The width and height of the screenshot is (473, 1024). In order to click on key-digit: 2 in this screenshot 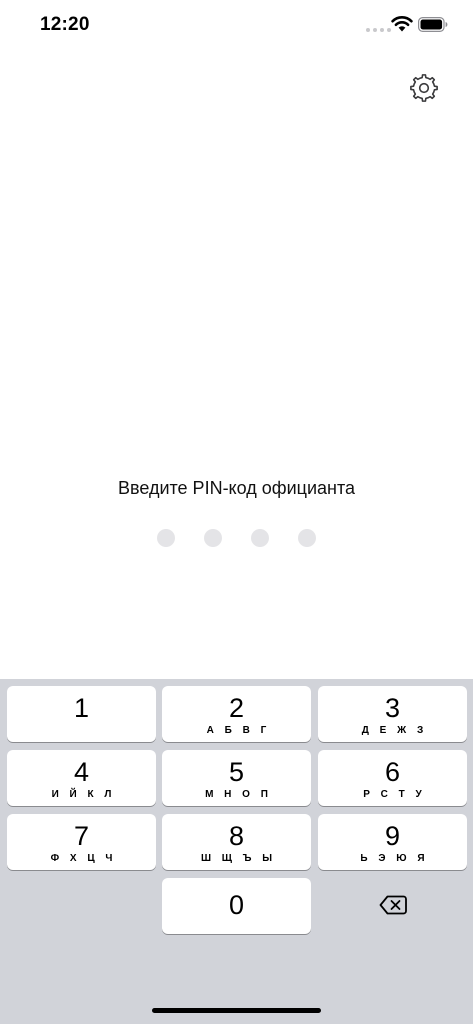, I will do `click(236, 708)`.